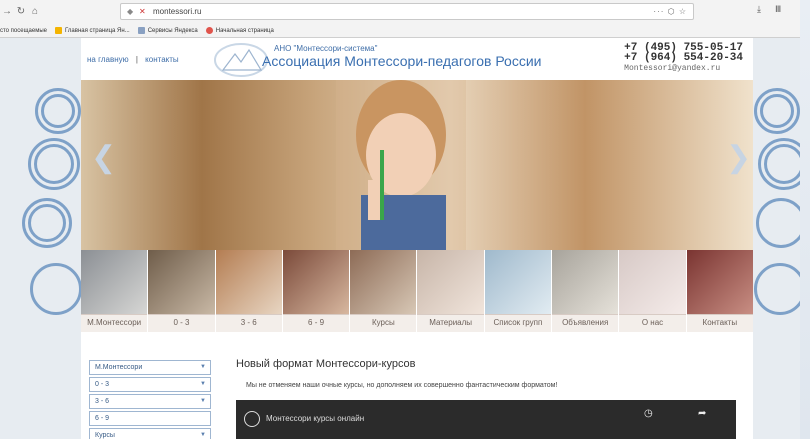 The image size is (810, 439). I want to click on slider-prev-icon: ❮, so click(103, 157).